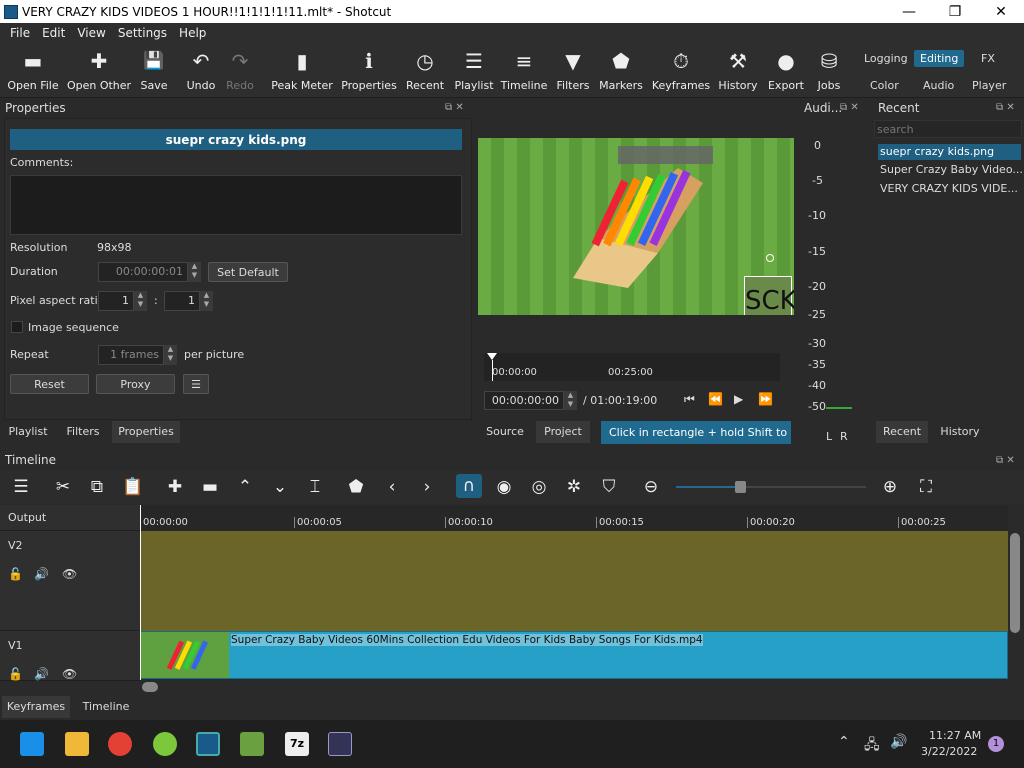 This screenshot has width=1024, height=768. I want to click on paste-icon: 📋, so click(133, 487).